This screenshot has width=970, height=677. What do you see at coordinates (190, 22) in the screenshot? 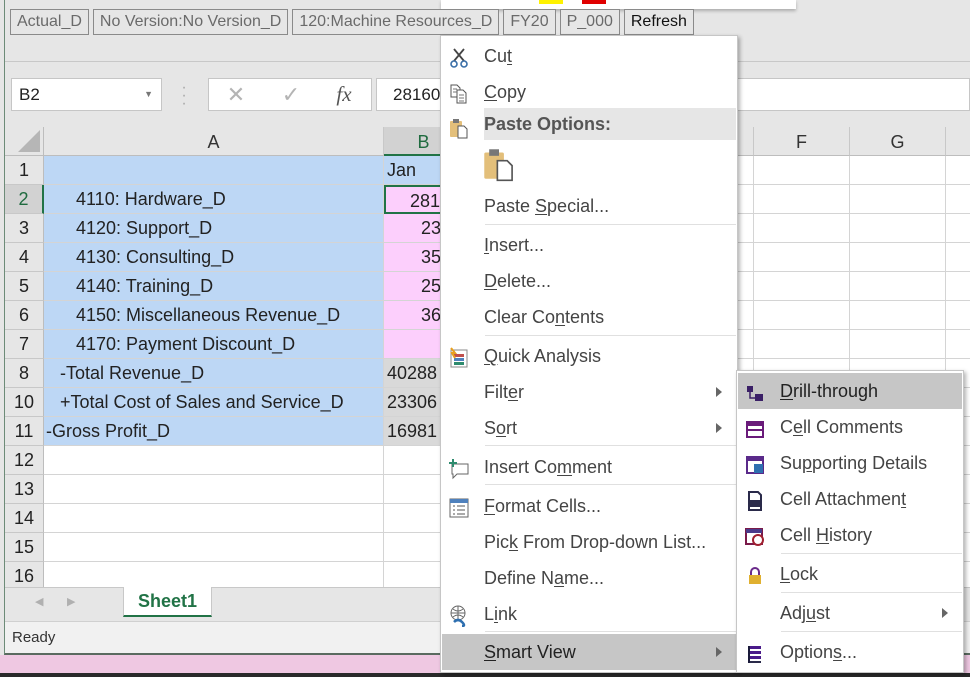
I see `pov-version: No Version:No Version_D` at bounding box center [190, 22].